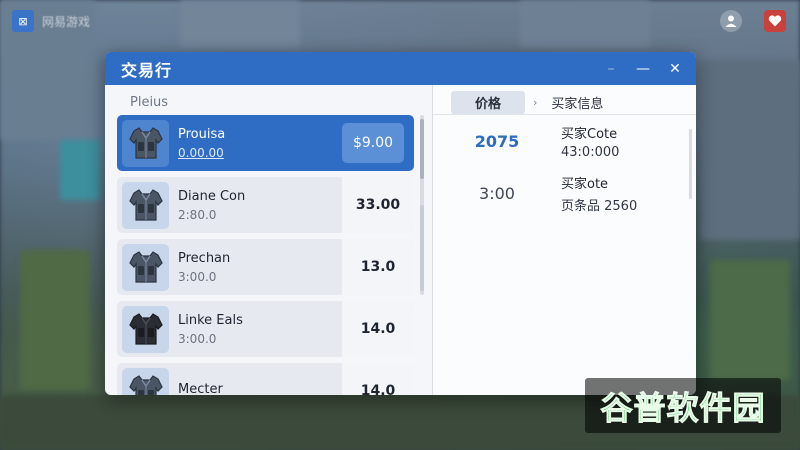 The height and width of the screenshot is (450, 800). What do you see at coordinates (590, 152) in the screenshot?
I see `offer-detail: 43:0:000` at bounding box center [590, 152].